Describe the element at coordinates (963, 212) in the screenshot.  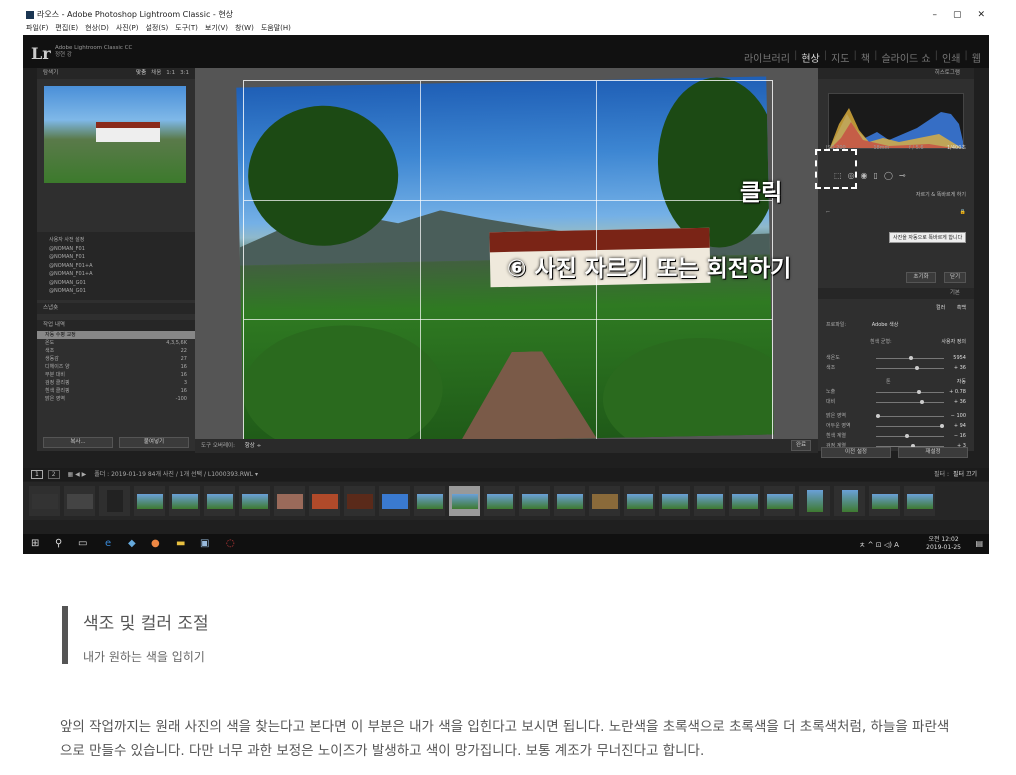
I see `lock-icon: 🔒` at that location.